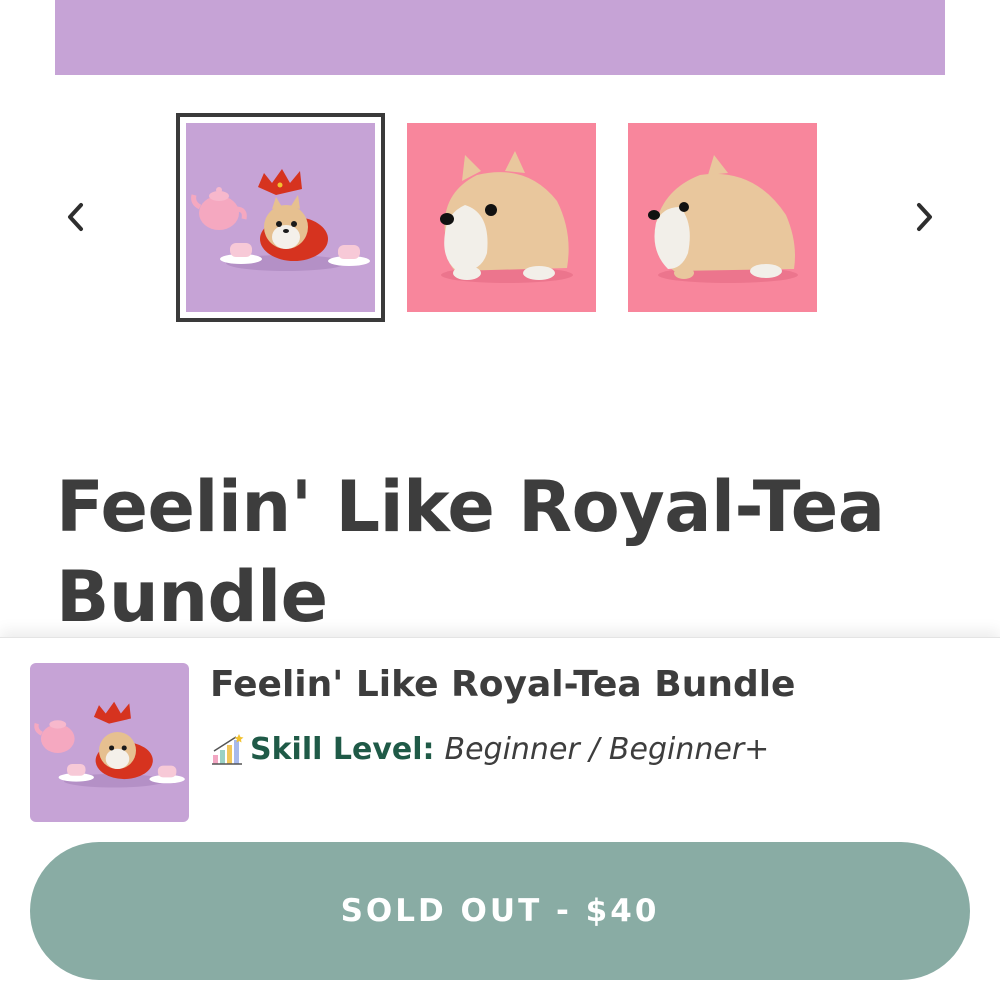 The height and width of the screenshot is (1000, 1000). Describe the element at coordinates (607, 749) in the screenshot. I see `skill-level-value: Beginner / Beginner+` at that location.